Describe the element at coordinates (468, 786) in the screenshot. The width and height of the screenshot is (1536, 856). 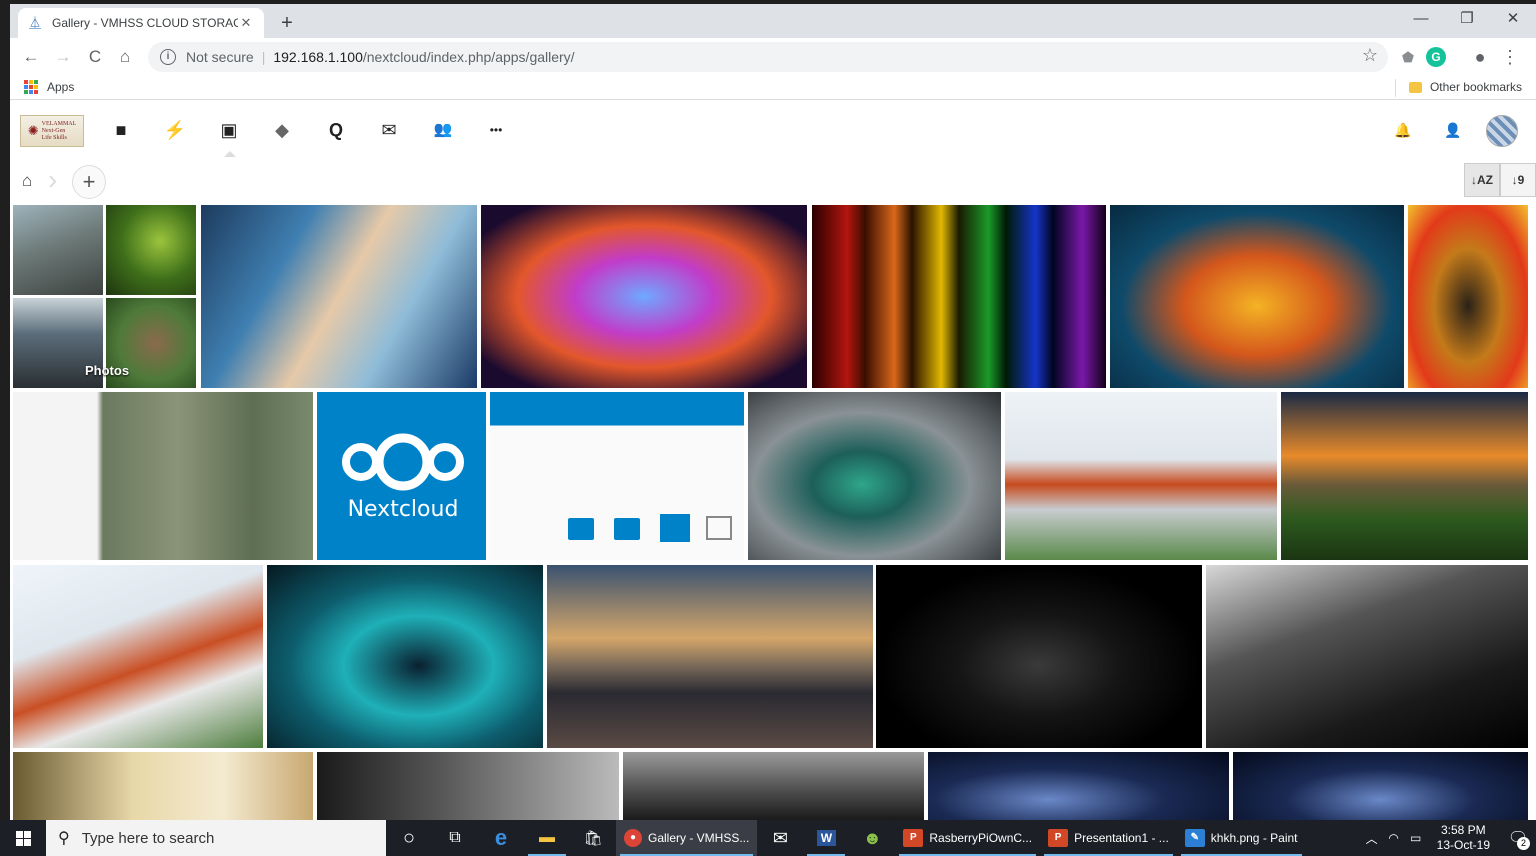
I see `image-architecture` at that location.